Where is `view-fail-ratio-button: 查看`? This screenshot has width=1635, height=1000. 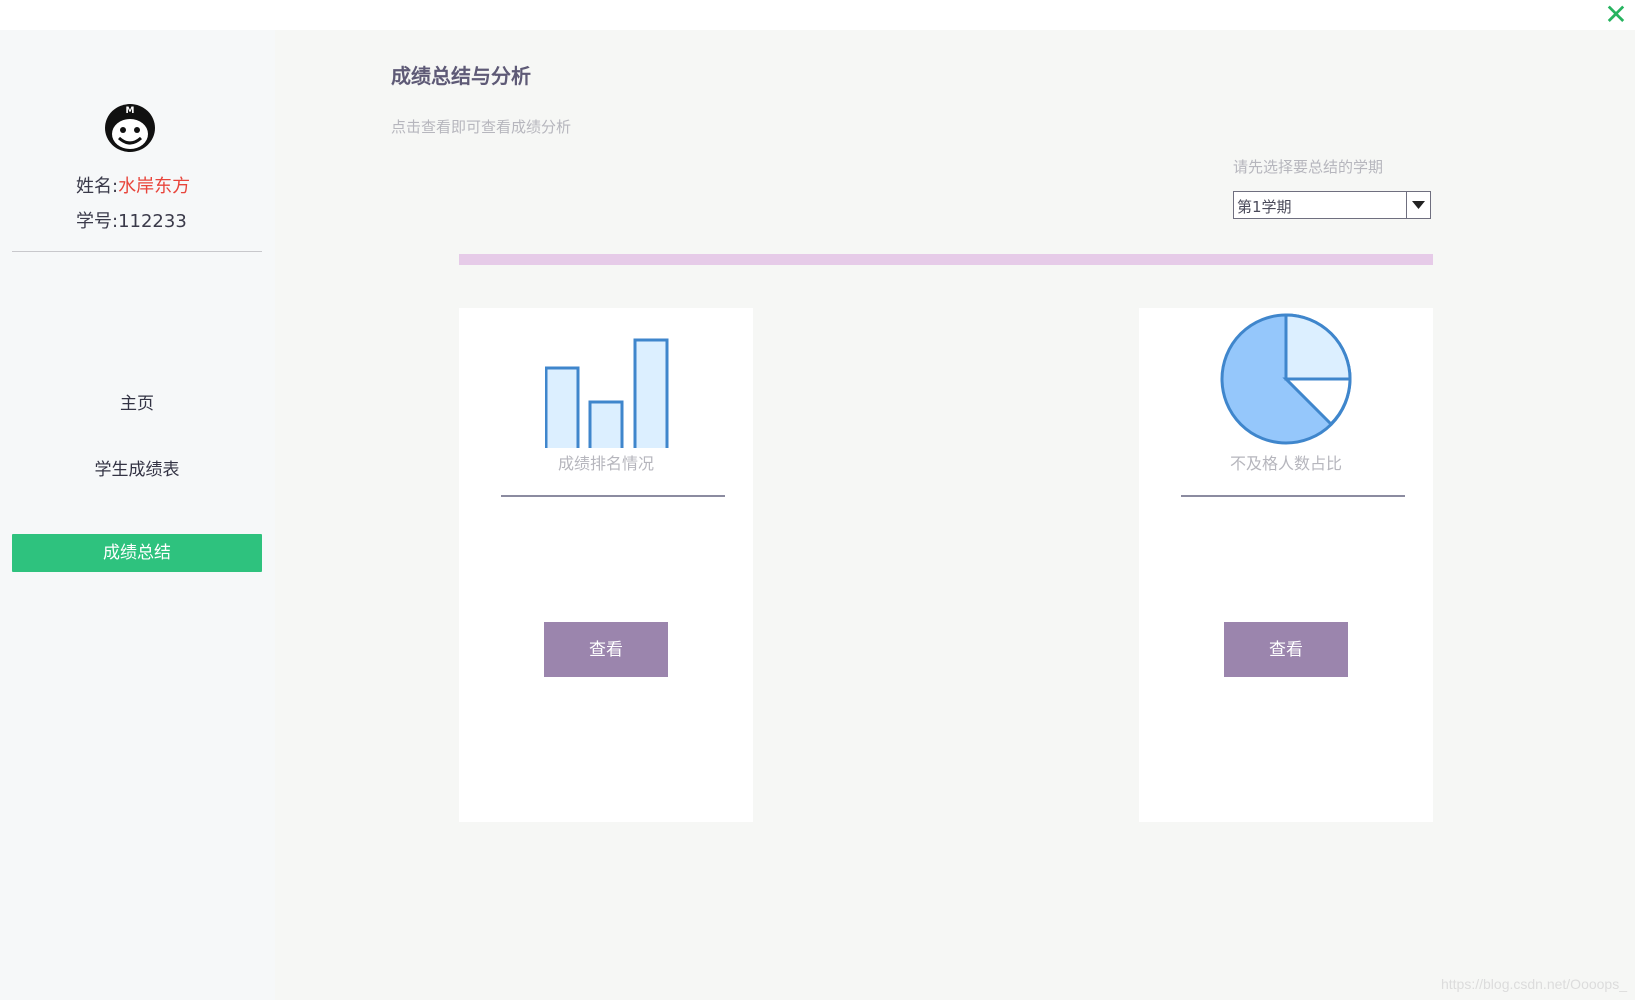 view-fail-ratio-button: 查看 is located at coordinates (1286, 649).